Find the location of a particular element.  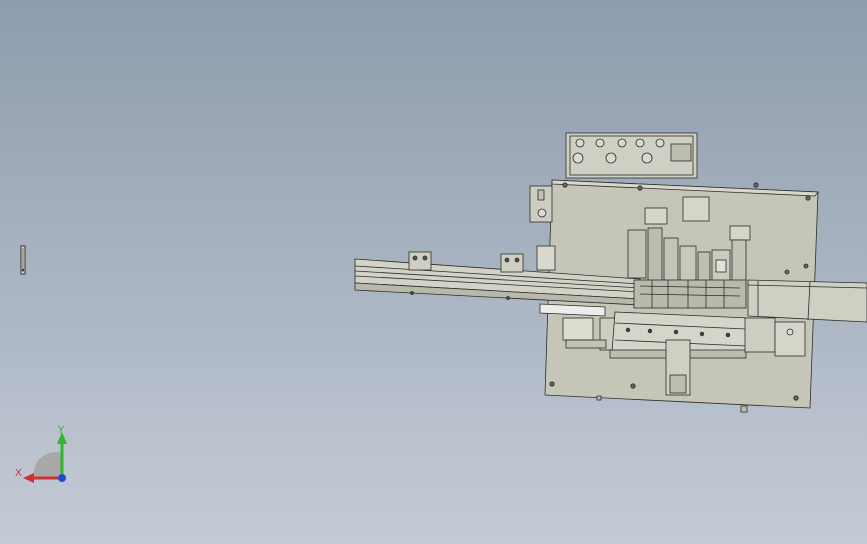

x-axis-label: X is located at coordinates (18, 473).